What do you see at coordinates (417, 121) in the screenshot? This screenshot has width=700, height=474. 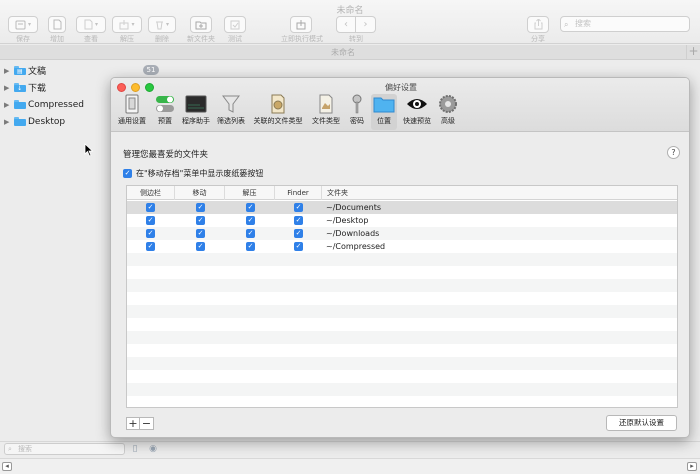 I see `tab-label: 快速预览` at bounding box center [417, 121].